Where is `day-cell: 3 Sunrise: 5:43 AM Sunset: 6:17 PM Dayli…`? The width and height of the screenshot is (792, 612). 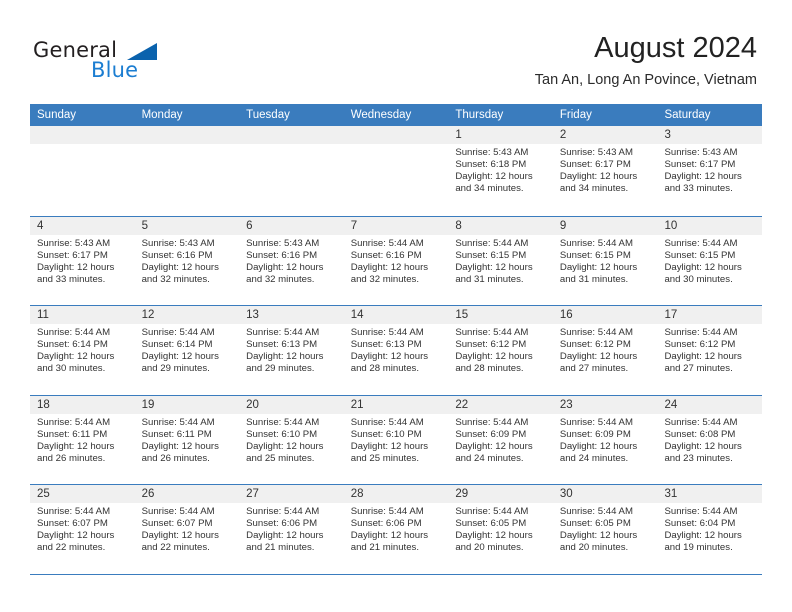 day-cell: 3 Sunrise: 5:43 AM Sunset: 6:17 PM Dayli… is located at coordinates (710, 171).